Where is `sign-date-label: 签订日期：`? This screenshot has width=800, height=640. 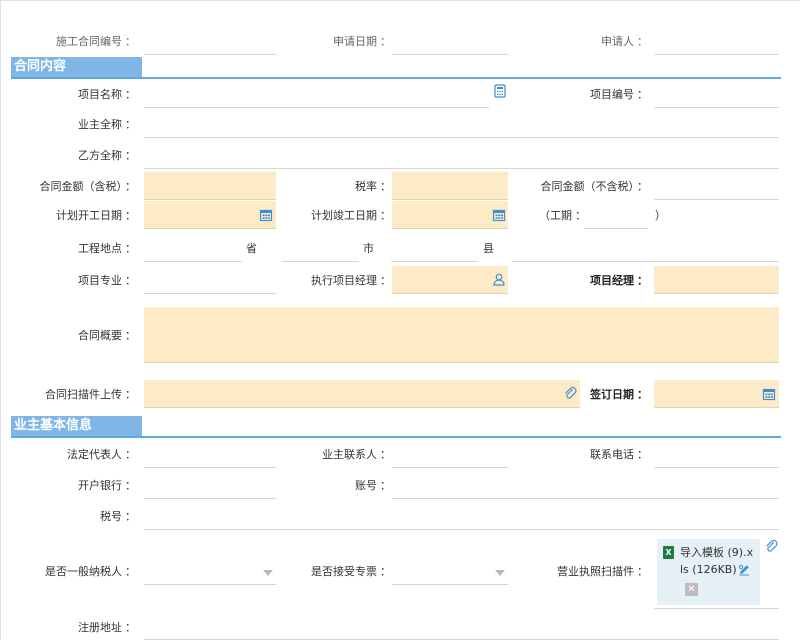
sign-date-label: 签订日期： is located at coordinates (619, 394).